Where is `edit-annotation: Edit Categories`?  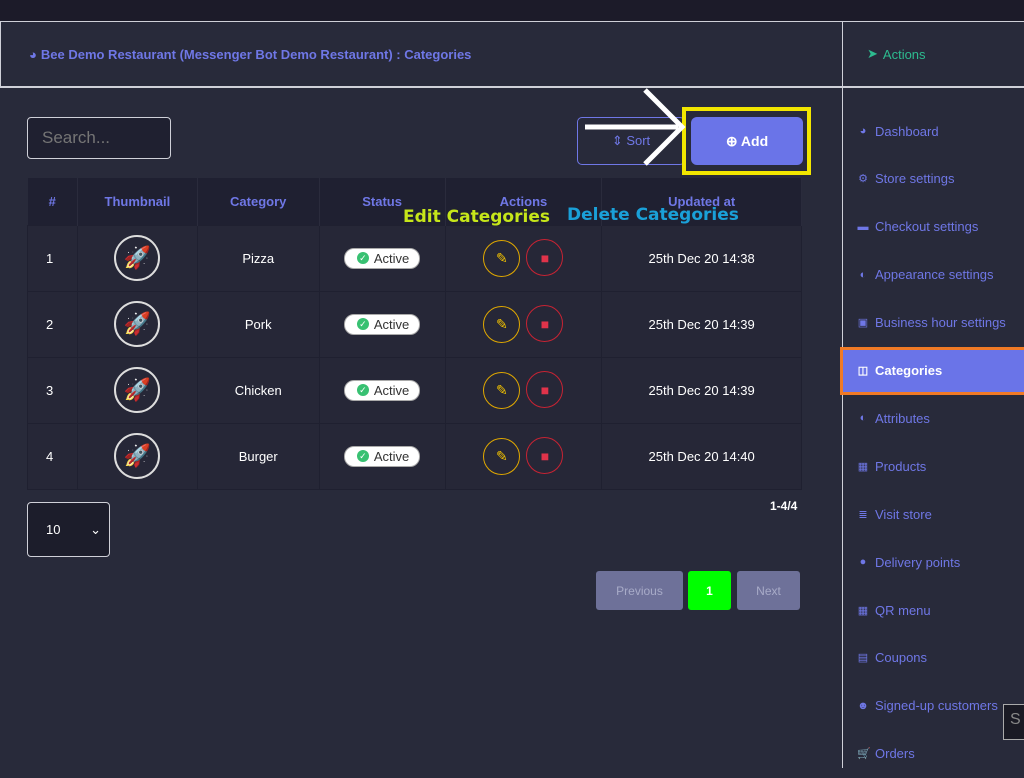
edit-annotation: Edit Categories is located at coordinates (476, 217).